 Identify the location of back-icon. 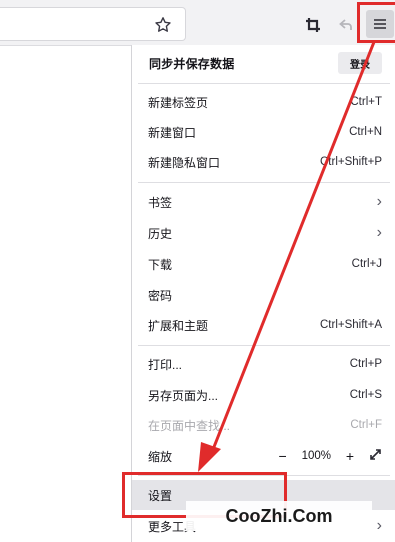
(346, 25).